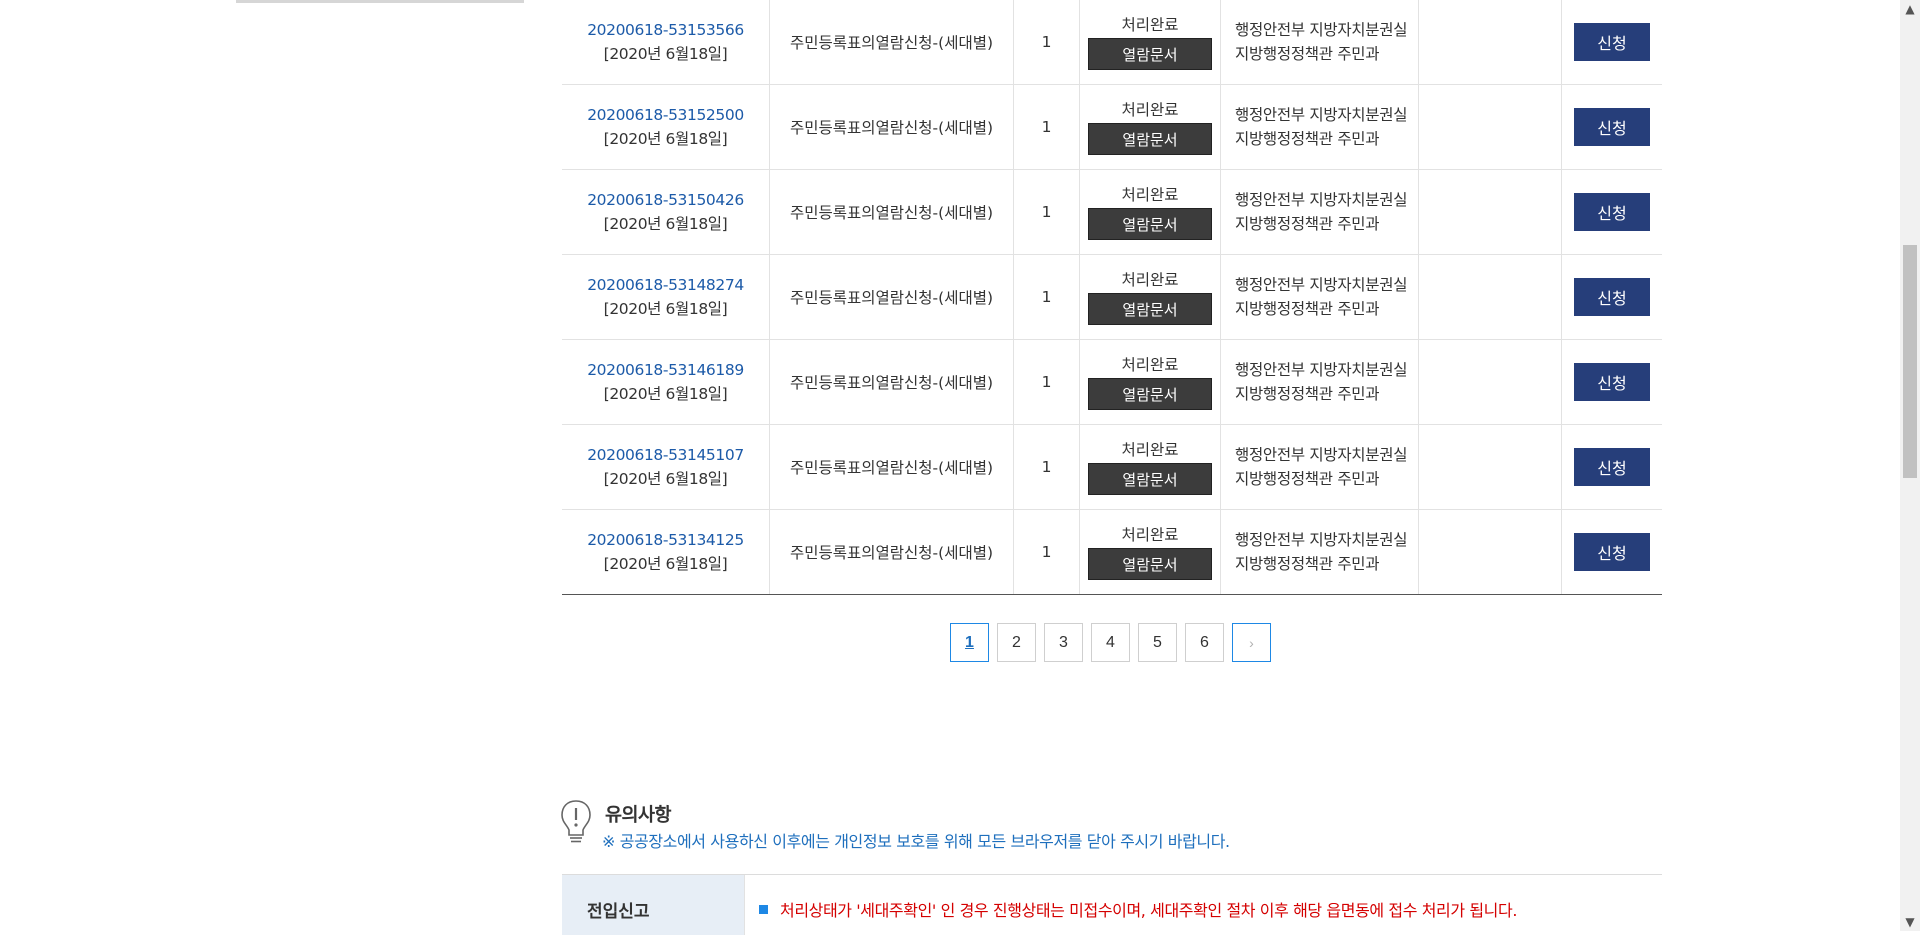  I want to click on vertical-scrollbar: ▲ ▼, so click(1910, 465).